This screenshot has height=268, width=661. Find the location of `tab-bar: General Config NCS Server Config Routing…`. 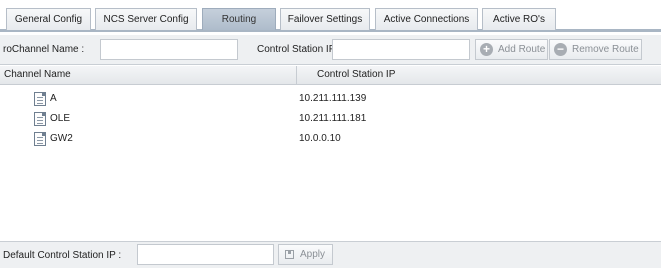

tab-bar: General Config NCS Server Config Routing… is located at coordinates (330, 16).